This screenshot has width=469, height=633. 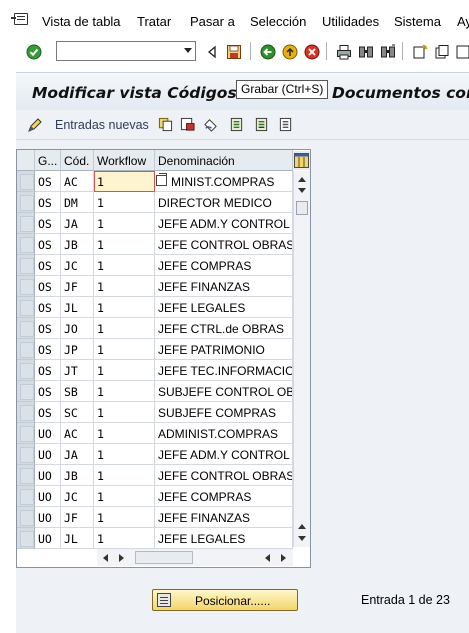 I want to click on menu-utilidades: Utilidades, so click(x=350, y=21).